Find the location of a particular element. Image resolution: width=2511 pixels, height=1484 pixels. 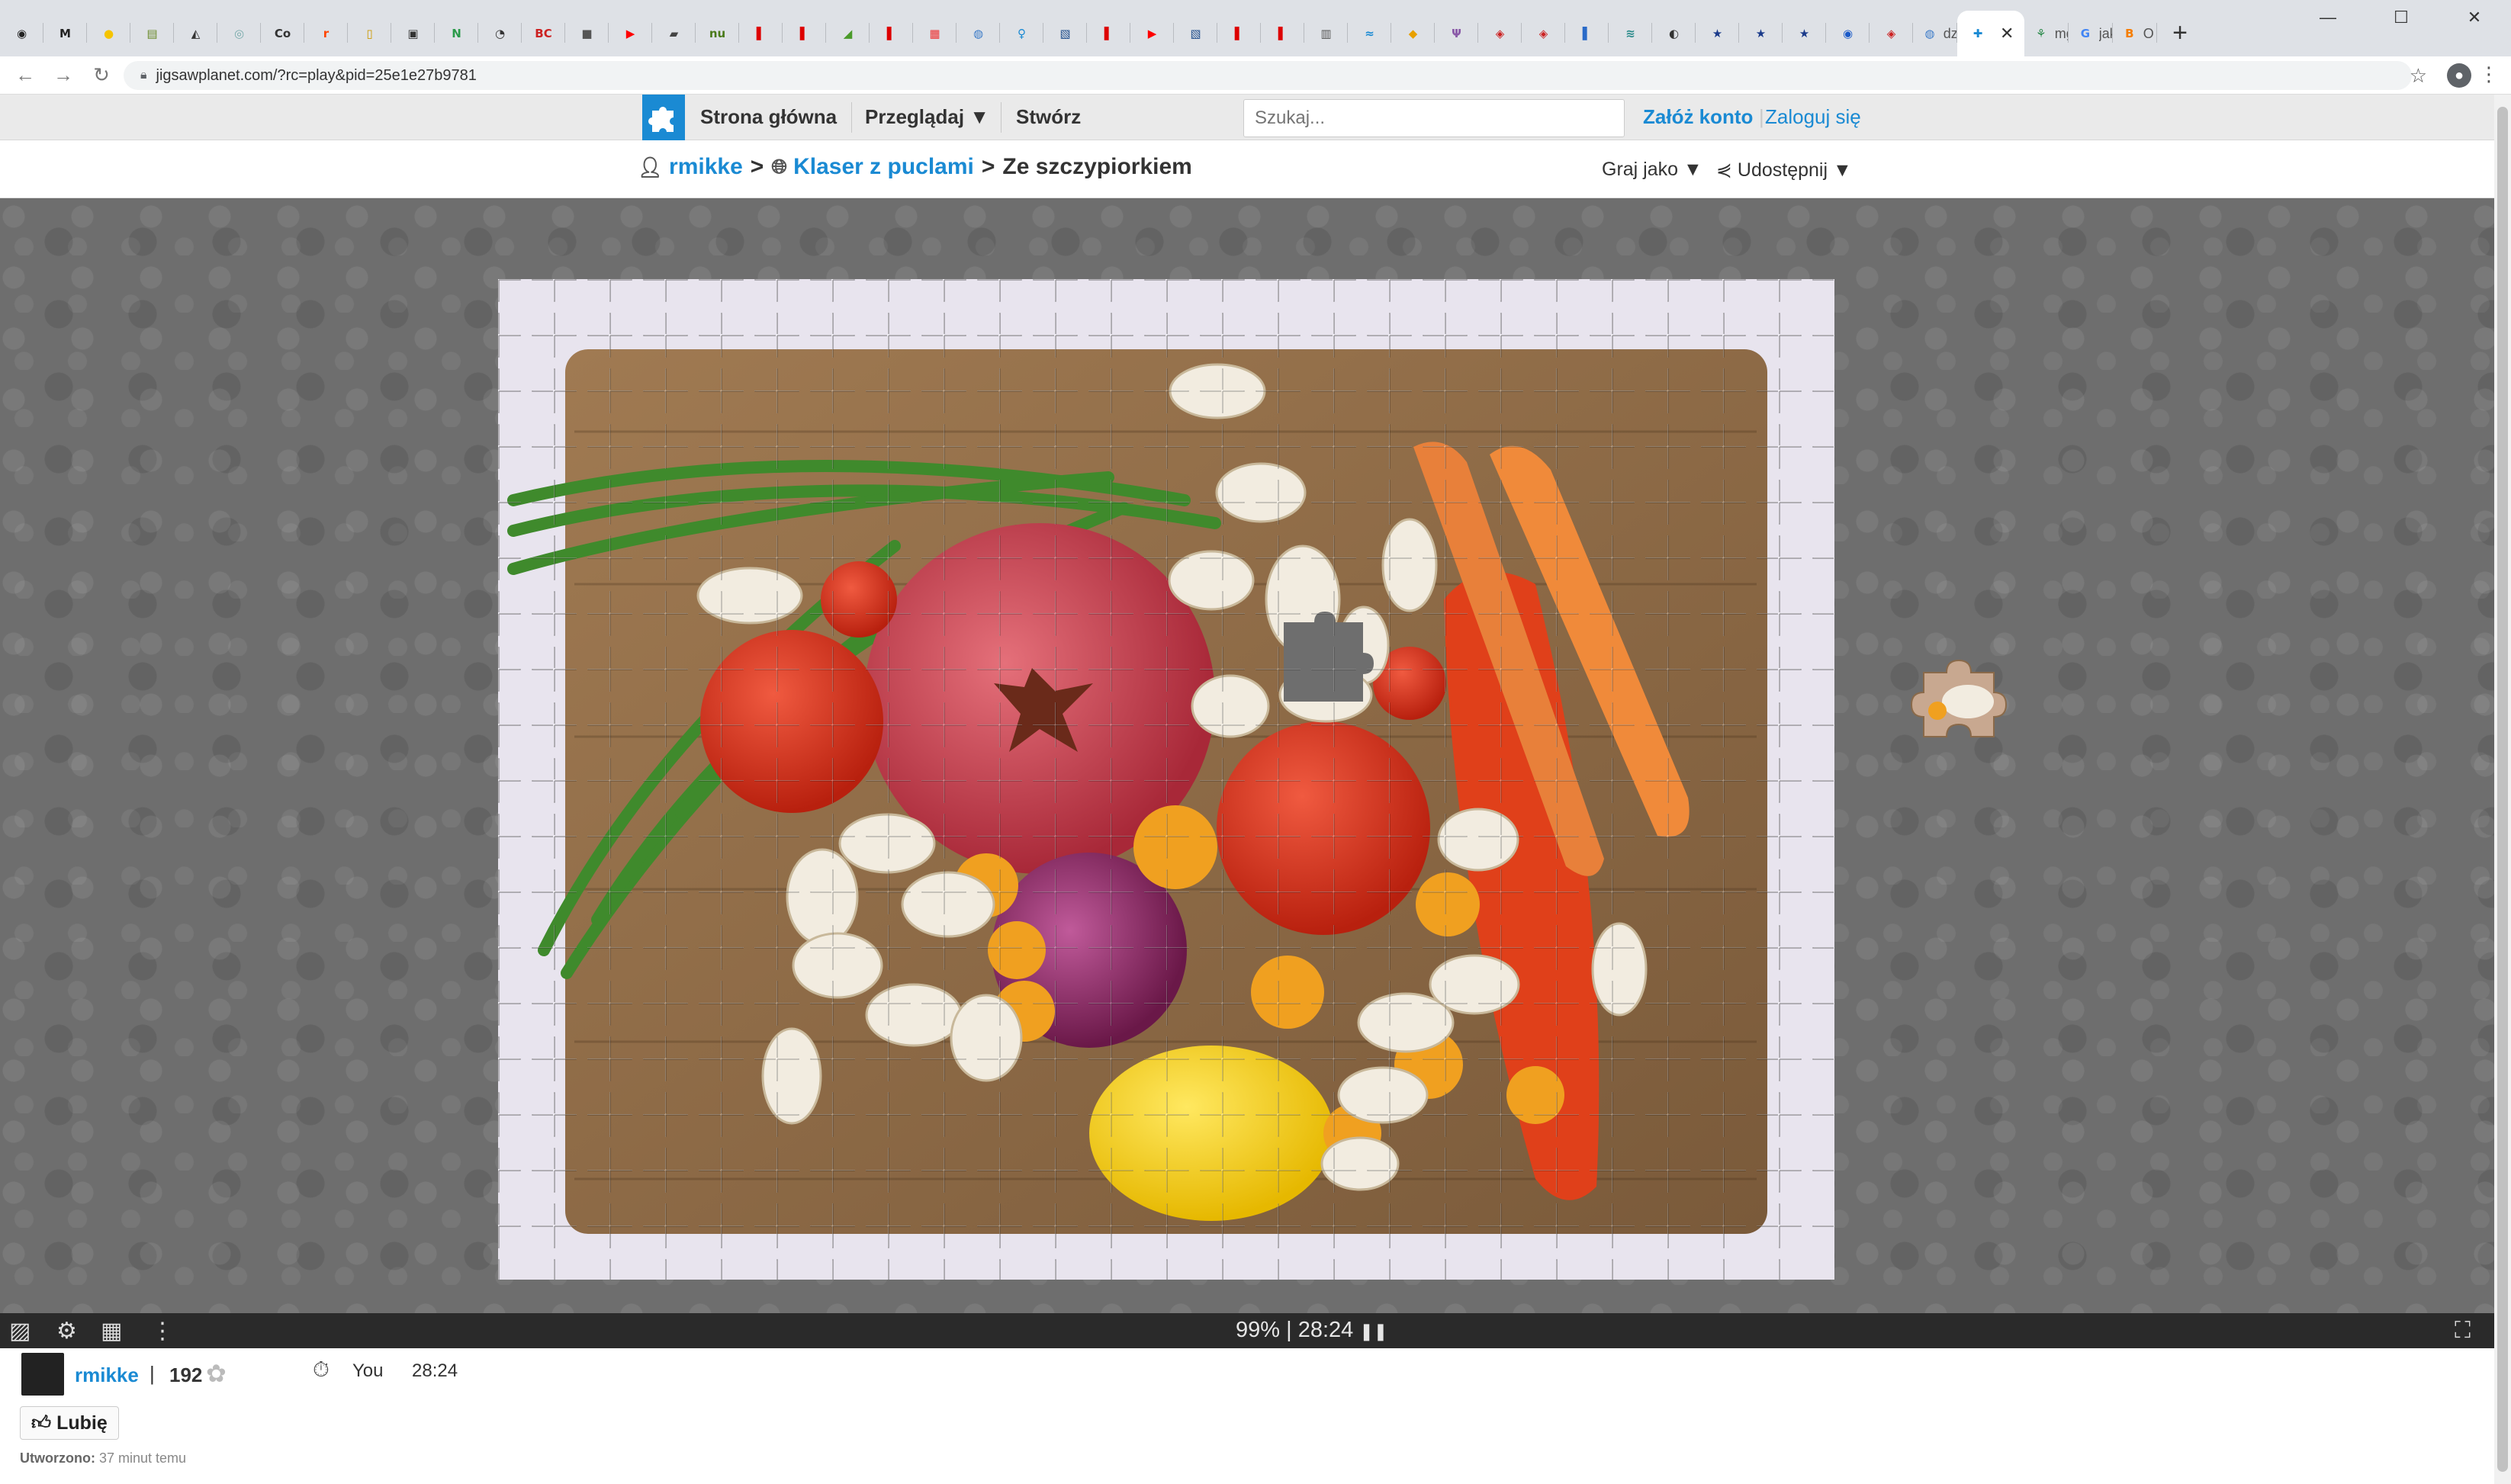

browser-tab: Ψ is located at coordinates (1456, 34).